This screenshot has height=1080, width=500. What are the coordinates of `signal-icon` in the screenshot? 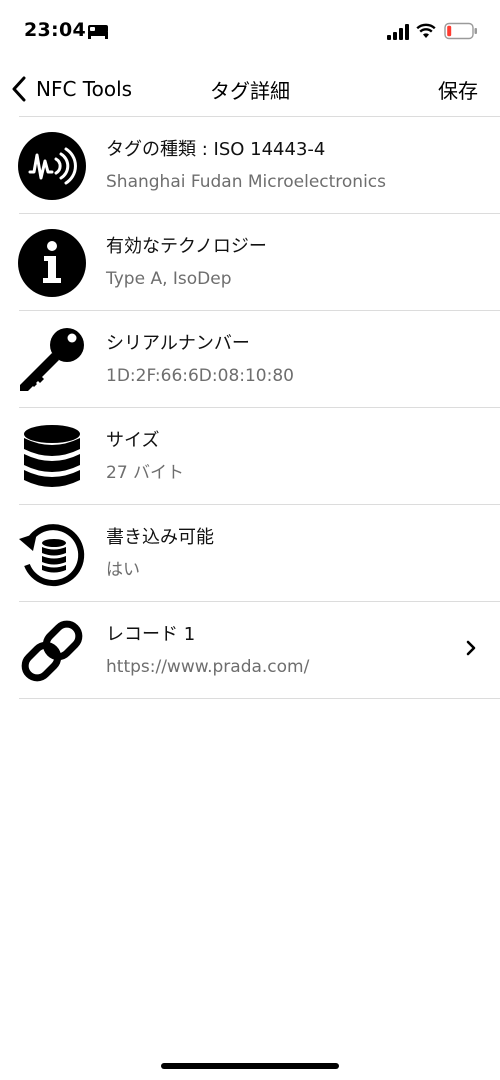 It's located at (398, 32).